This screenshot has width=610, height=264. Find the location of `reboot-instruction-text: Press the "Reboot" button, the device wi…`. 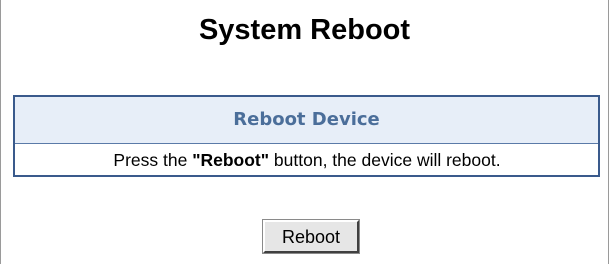

reboot-instruction-text: Press the "Reboot" button, the device wi… is located at coordinates (307, 160).